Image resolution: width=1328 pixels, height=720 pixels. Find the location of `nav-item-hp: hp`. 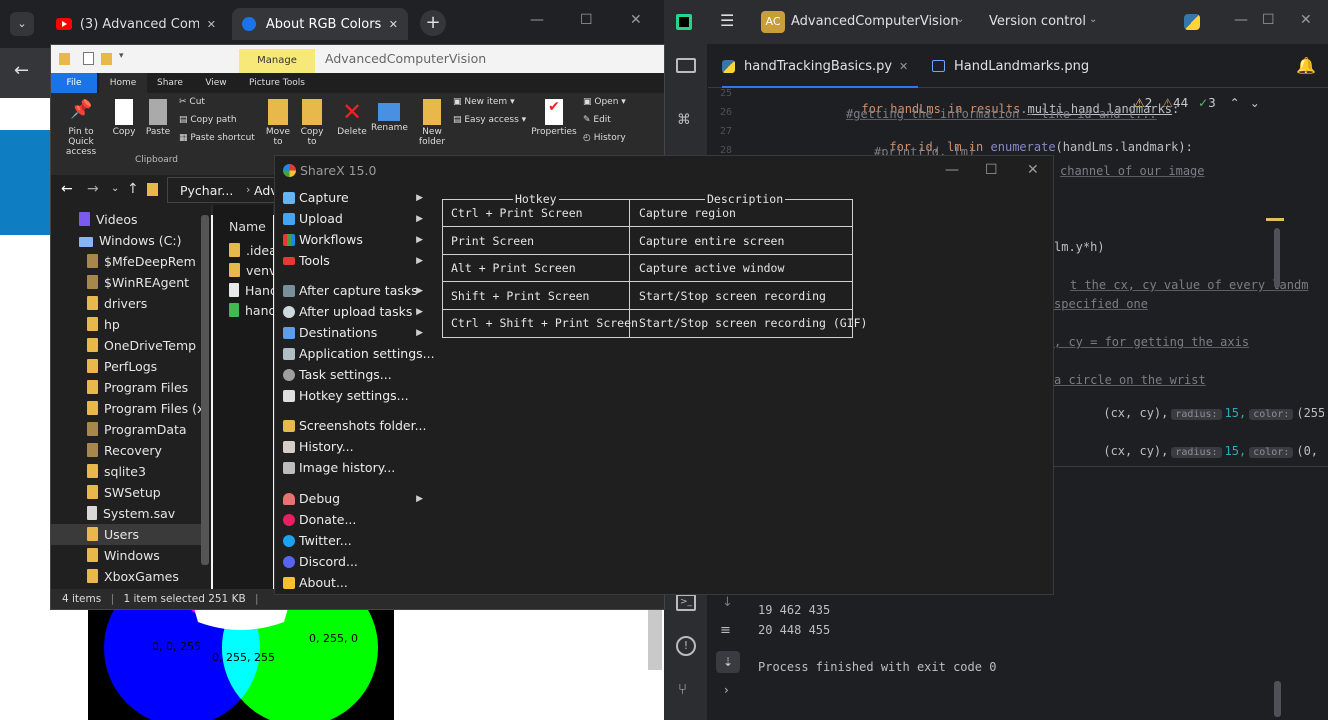

nav-item-hp: hp is located at coordinates (126, 324).